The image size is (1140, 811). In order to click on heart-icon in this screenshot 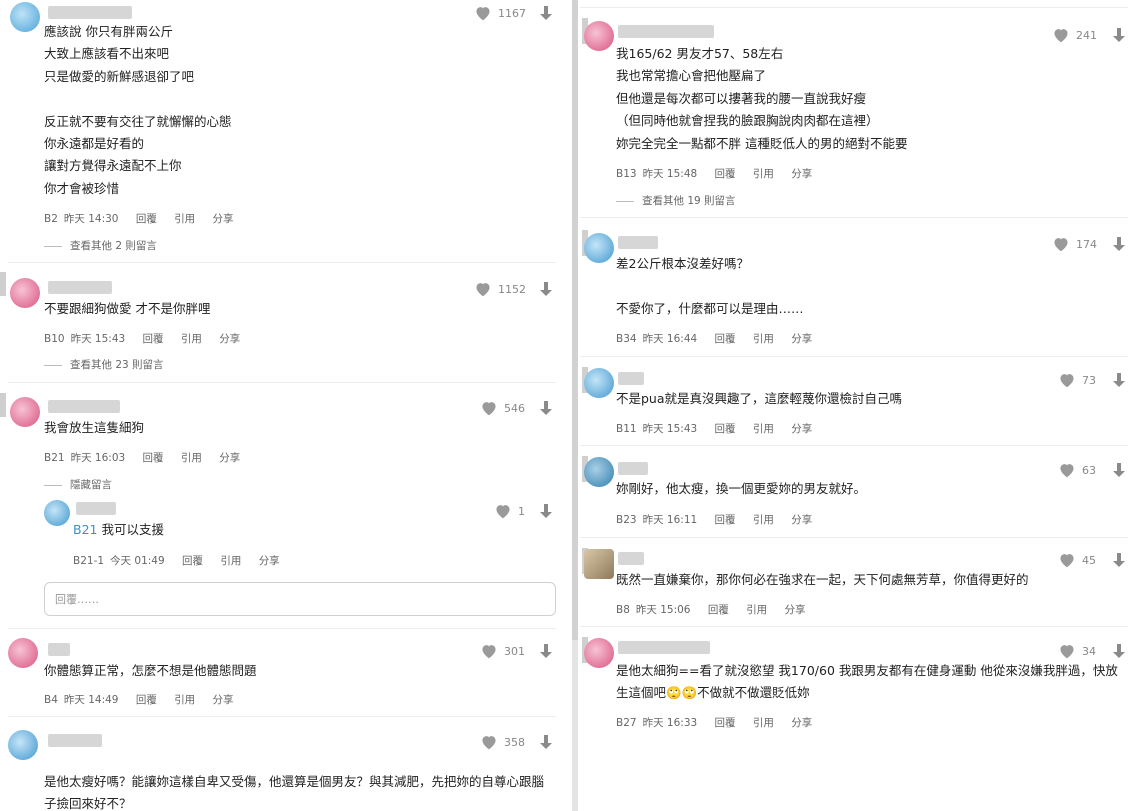, I will do `click(483, 14)`.